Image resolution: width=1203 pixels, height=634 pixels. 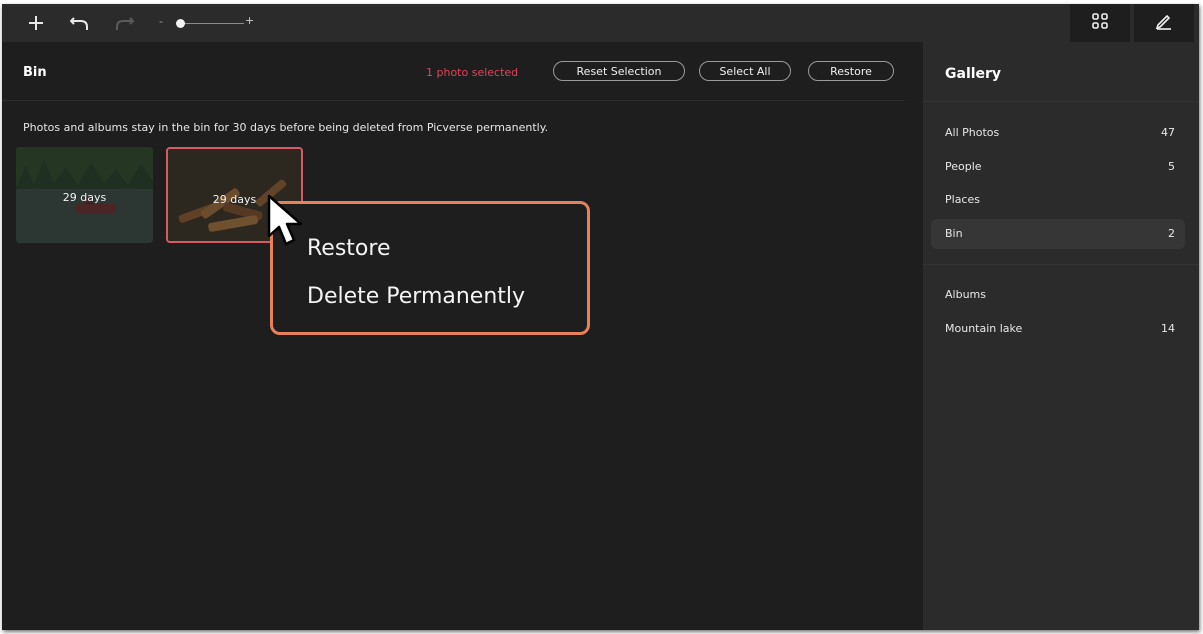 I want to click on sidebar-item-all-photos: All Photos 47, so click(x=1058, y=133).